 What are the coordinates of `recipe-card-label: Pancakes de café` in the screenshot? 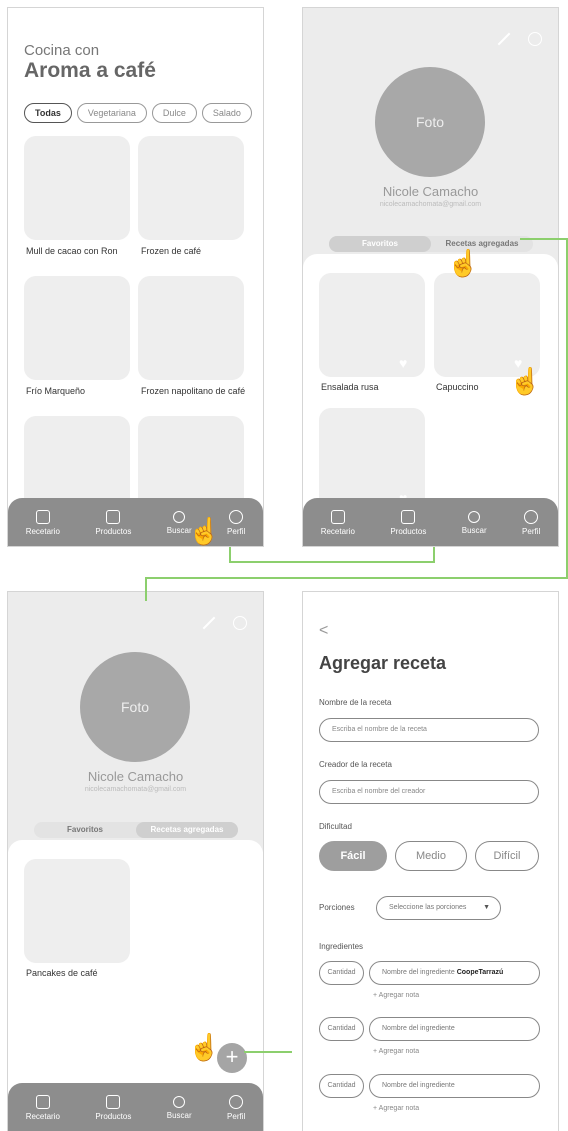 It's located at (62, 973).